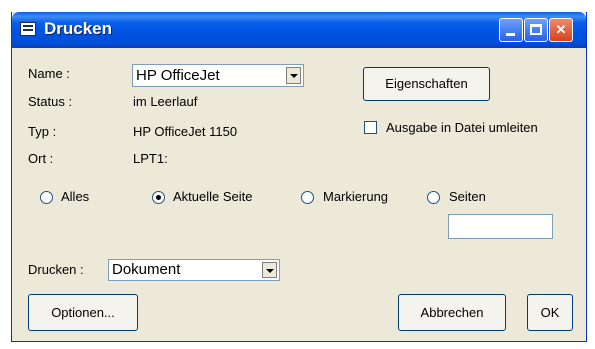  What do you see at coordinates (299, 30) in the screenshot?
I see `title-bar: Drucken ✕` at bounding box center [299, 30].